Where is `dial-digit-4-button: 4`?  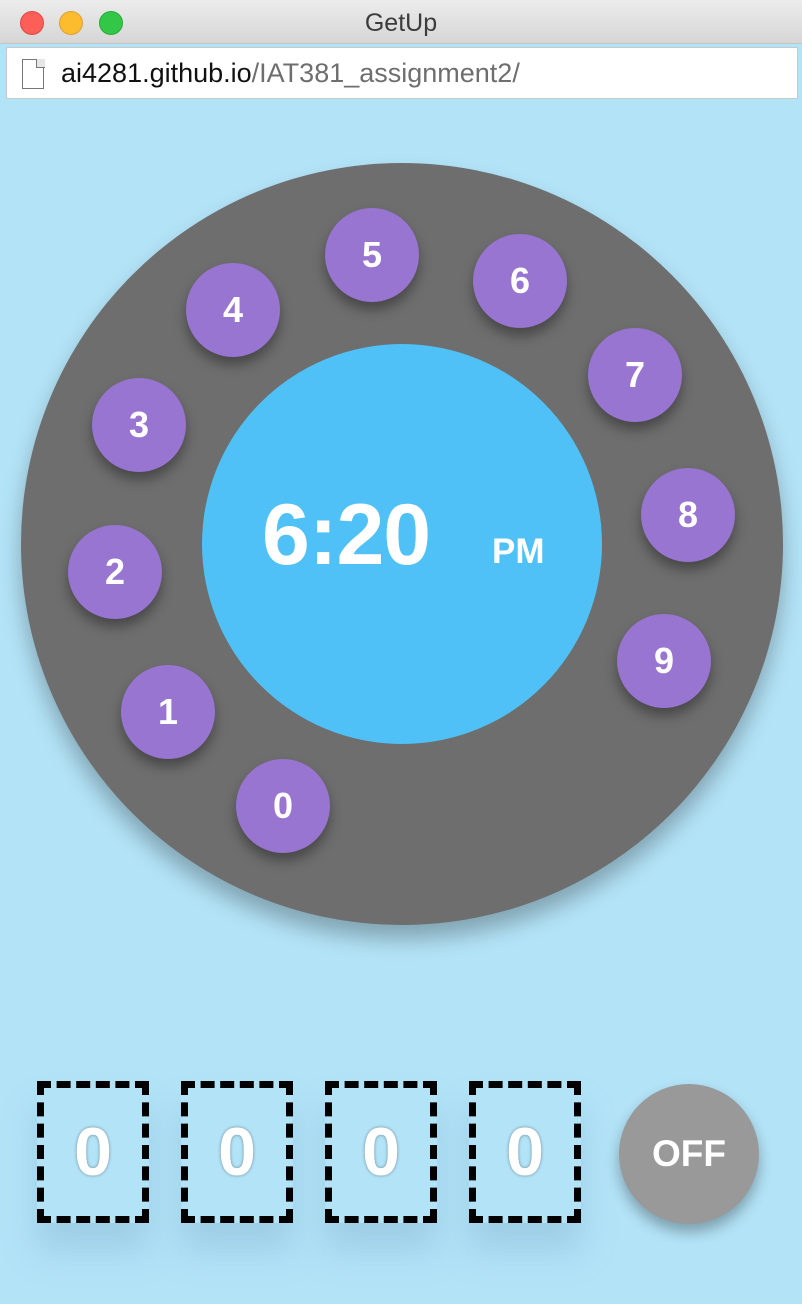
dial-digit-4-button: 4 is located at coordinates (233, 310).